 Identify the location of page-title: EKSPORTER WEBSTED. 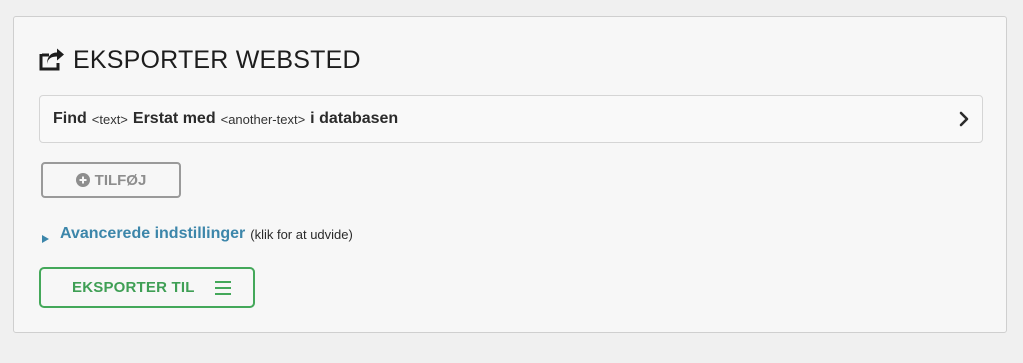
(217, 59).